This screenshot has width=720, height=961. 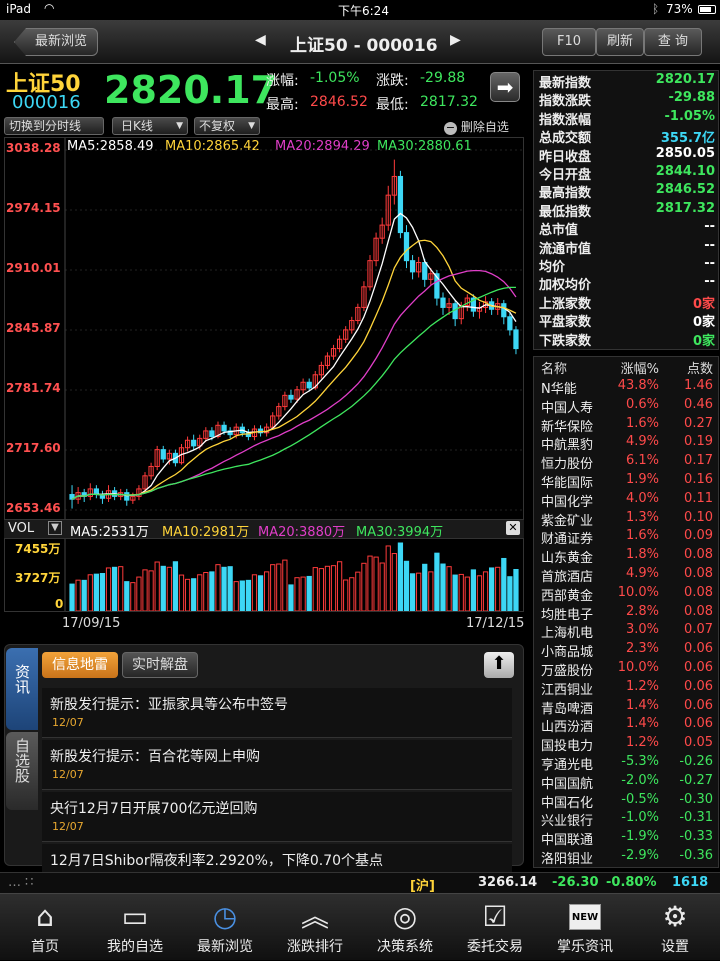 What do you see at coordinates (626, 537) in the screenshot?
I see `stock-row: 财通证券 1.6% 0.09` at bounding box center [626, 537].